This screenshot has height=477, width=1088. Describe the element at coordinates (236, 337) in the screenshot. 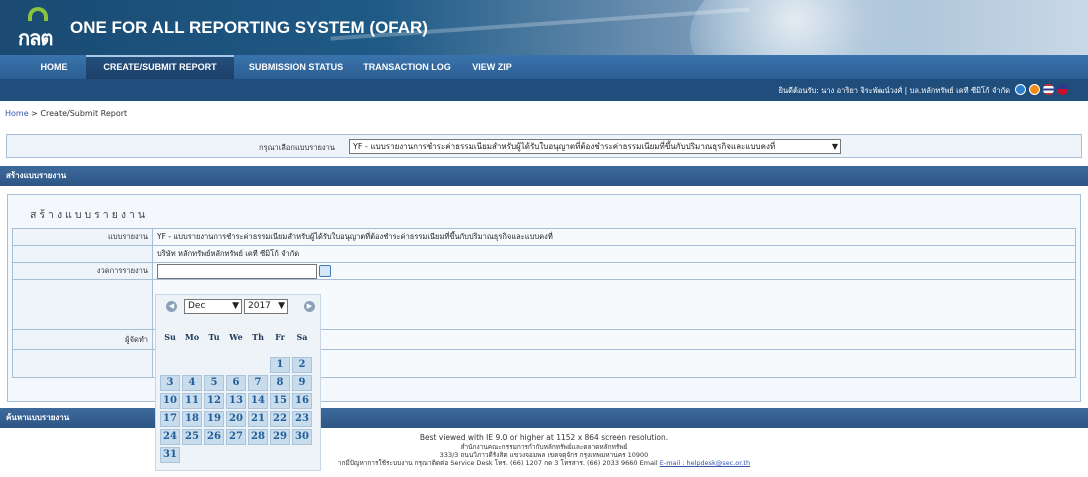

I see `weekday-header: We` at that location.